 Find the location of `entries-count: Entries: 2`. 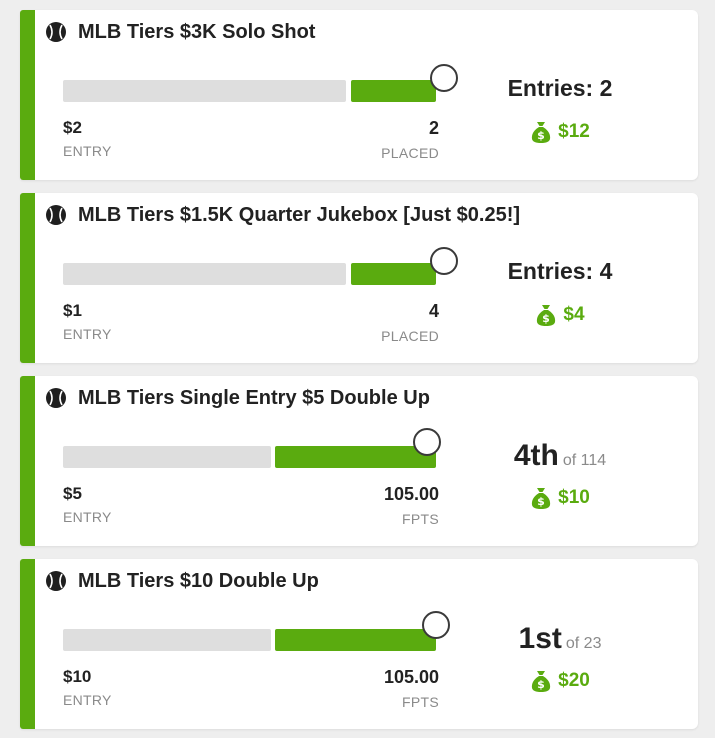

entries-count: Entries: 2 is located at coordinates (560, 88).